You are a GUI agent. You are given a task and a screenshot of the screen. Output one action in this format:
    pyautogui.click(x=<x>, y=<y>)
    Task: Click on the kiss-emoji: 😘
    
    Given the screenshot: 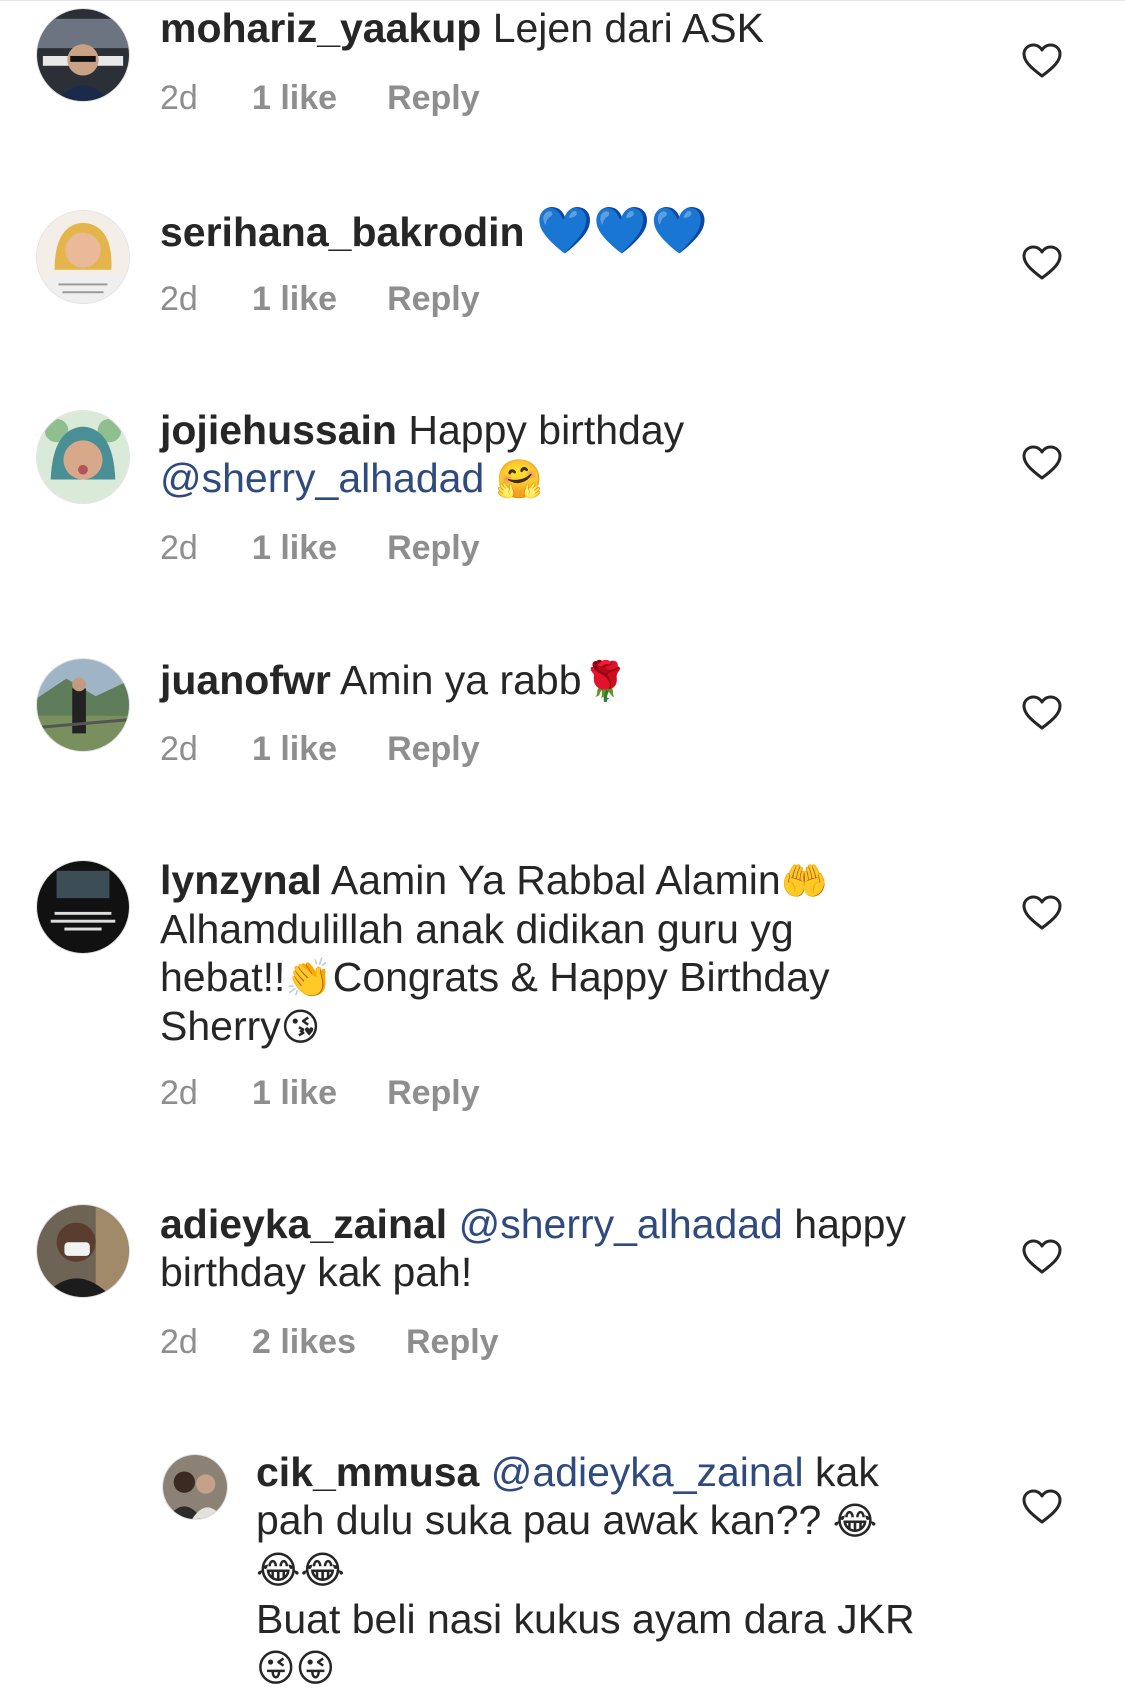 What is the action you would take?
    pyautogui.click(x=300, y=1027)
    